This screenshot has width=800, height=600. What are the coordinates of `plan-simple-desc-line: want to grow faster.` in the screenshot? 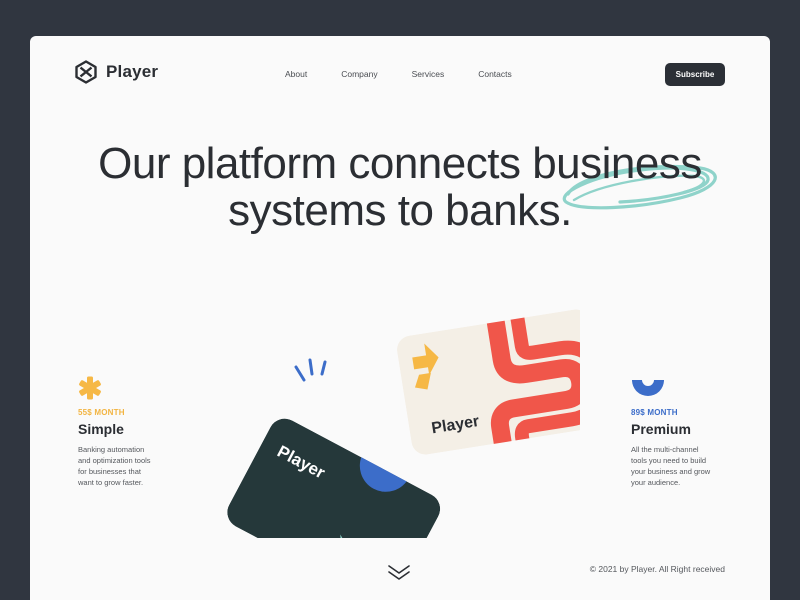 It's located at (111, 482).